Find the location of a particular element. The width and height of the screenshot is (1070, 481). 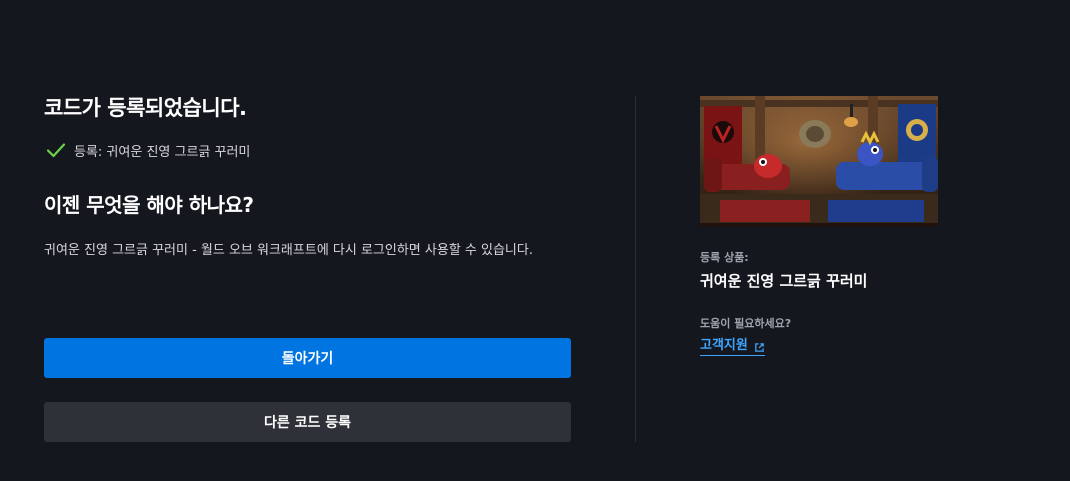

support-link-label: 고객지원 is located at coordinates (724, 345).